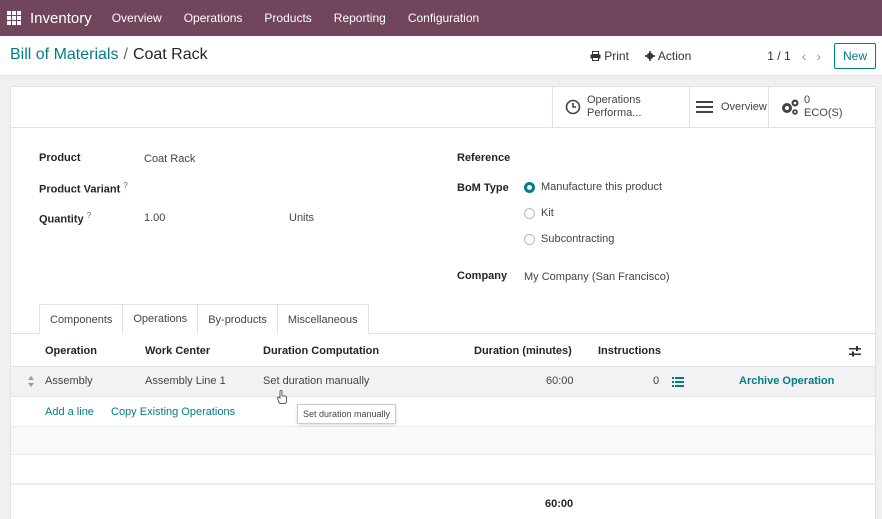  What do you see at coordinates (61, 18) in the screenshot?
I see `app-name: Inventory` at bounding box center [61, 18].